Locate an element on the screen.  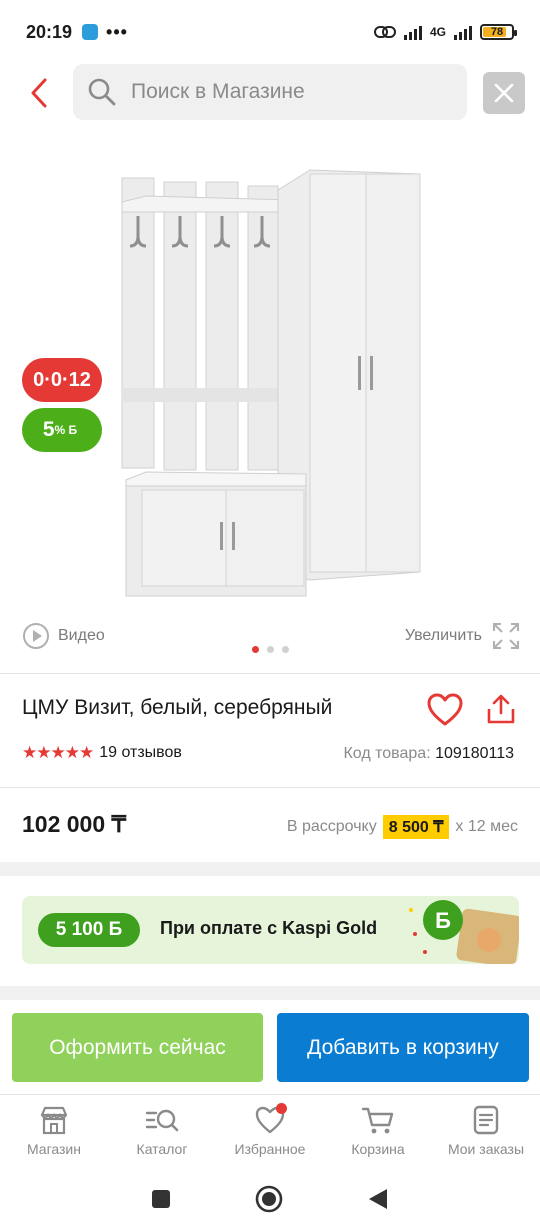
bonus-value: 5 is located at coordinates (48, 429).